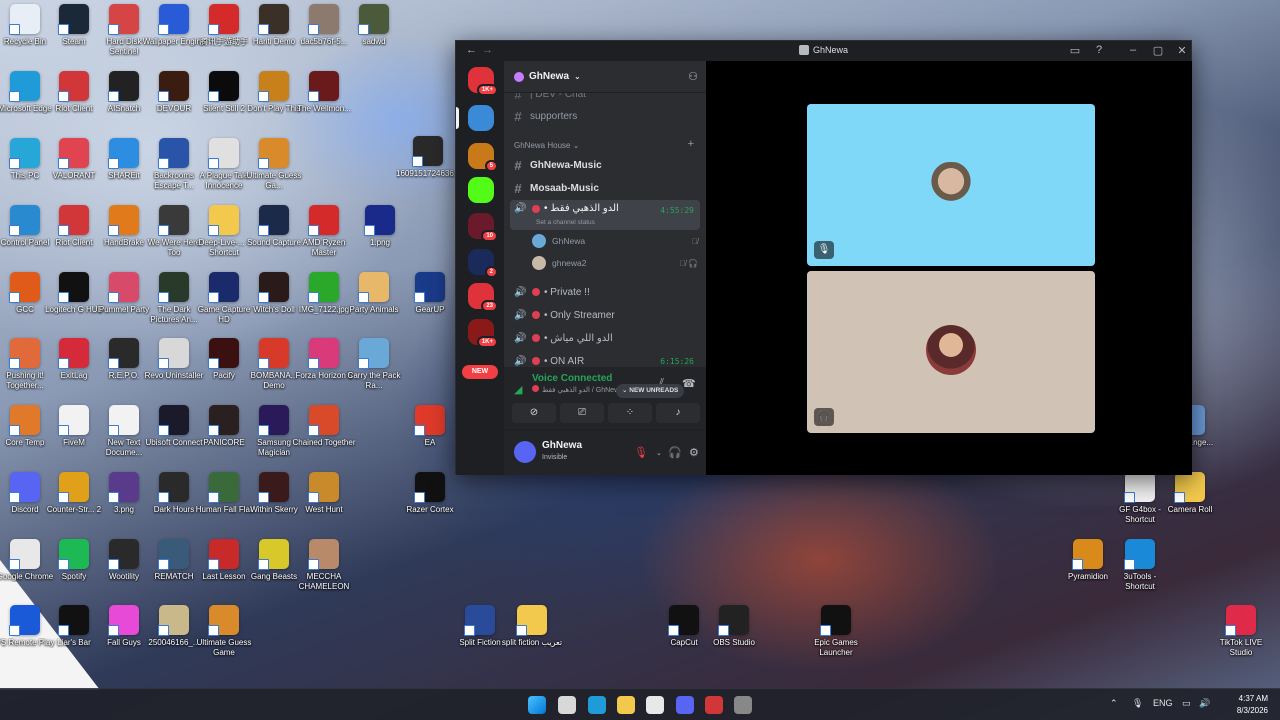 The height and width of the screenshot is (720, 1280). Describe the element at coordinates (1186, 703) in the screenshot. I see `network-icon: ▭` at that location.